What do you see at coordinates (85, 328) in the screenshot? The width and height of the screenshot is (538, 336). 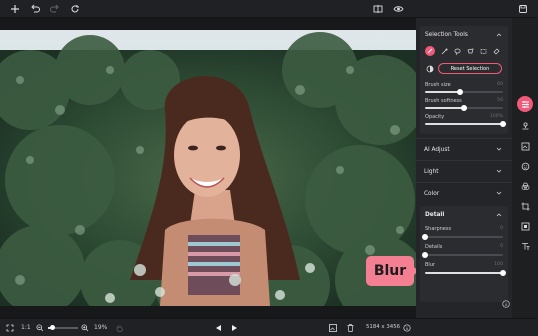 I see `zoom-in-icon` at bounding box center [85, 328].